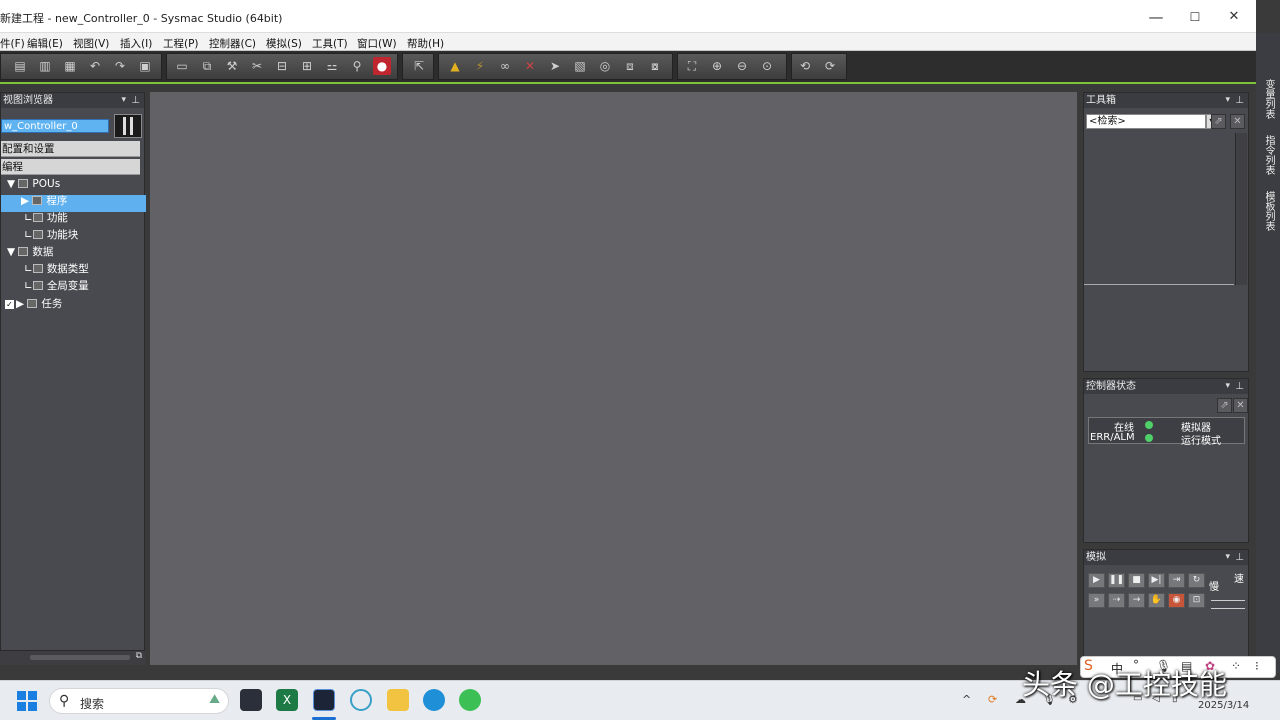 This screenshot has height=720, width=1280. Describe the element at coordinates (434, 700) in the screenshot. I see `edge-icon` at that location.